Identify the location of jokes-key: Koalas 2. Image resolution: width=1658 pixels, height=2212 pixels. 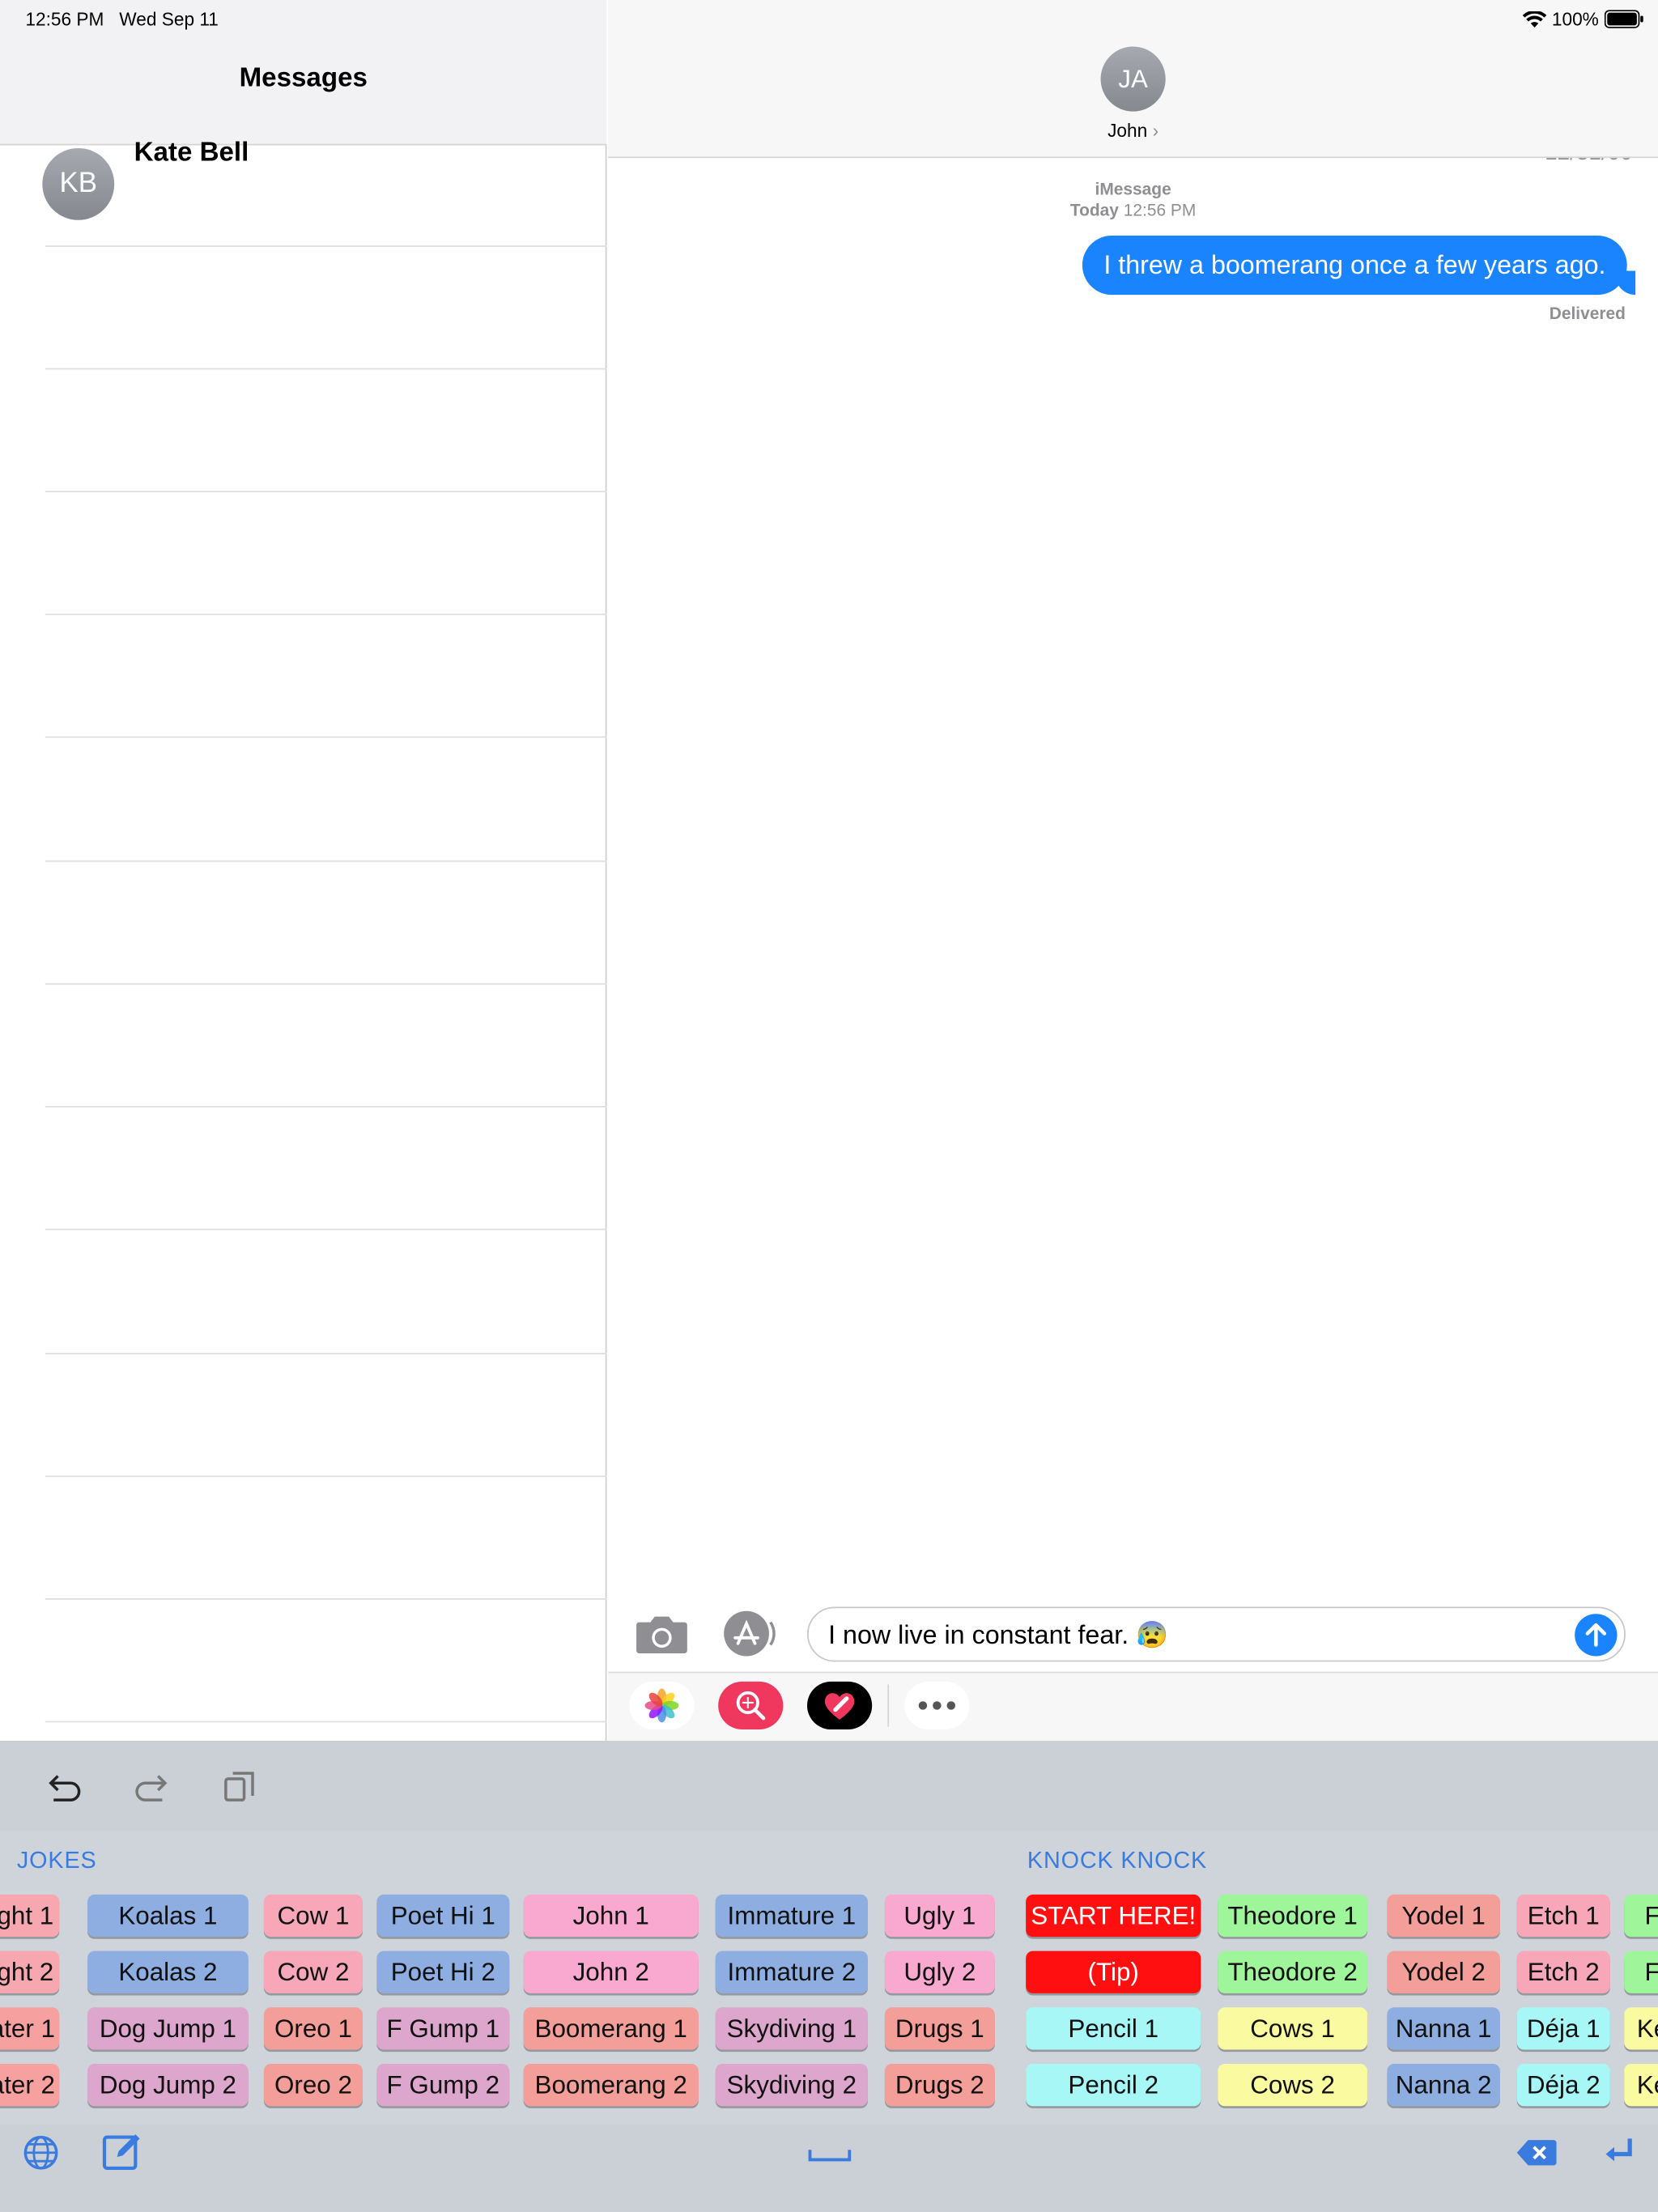
(168, 1972).